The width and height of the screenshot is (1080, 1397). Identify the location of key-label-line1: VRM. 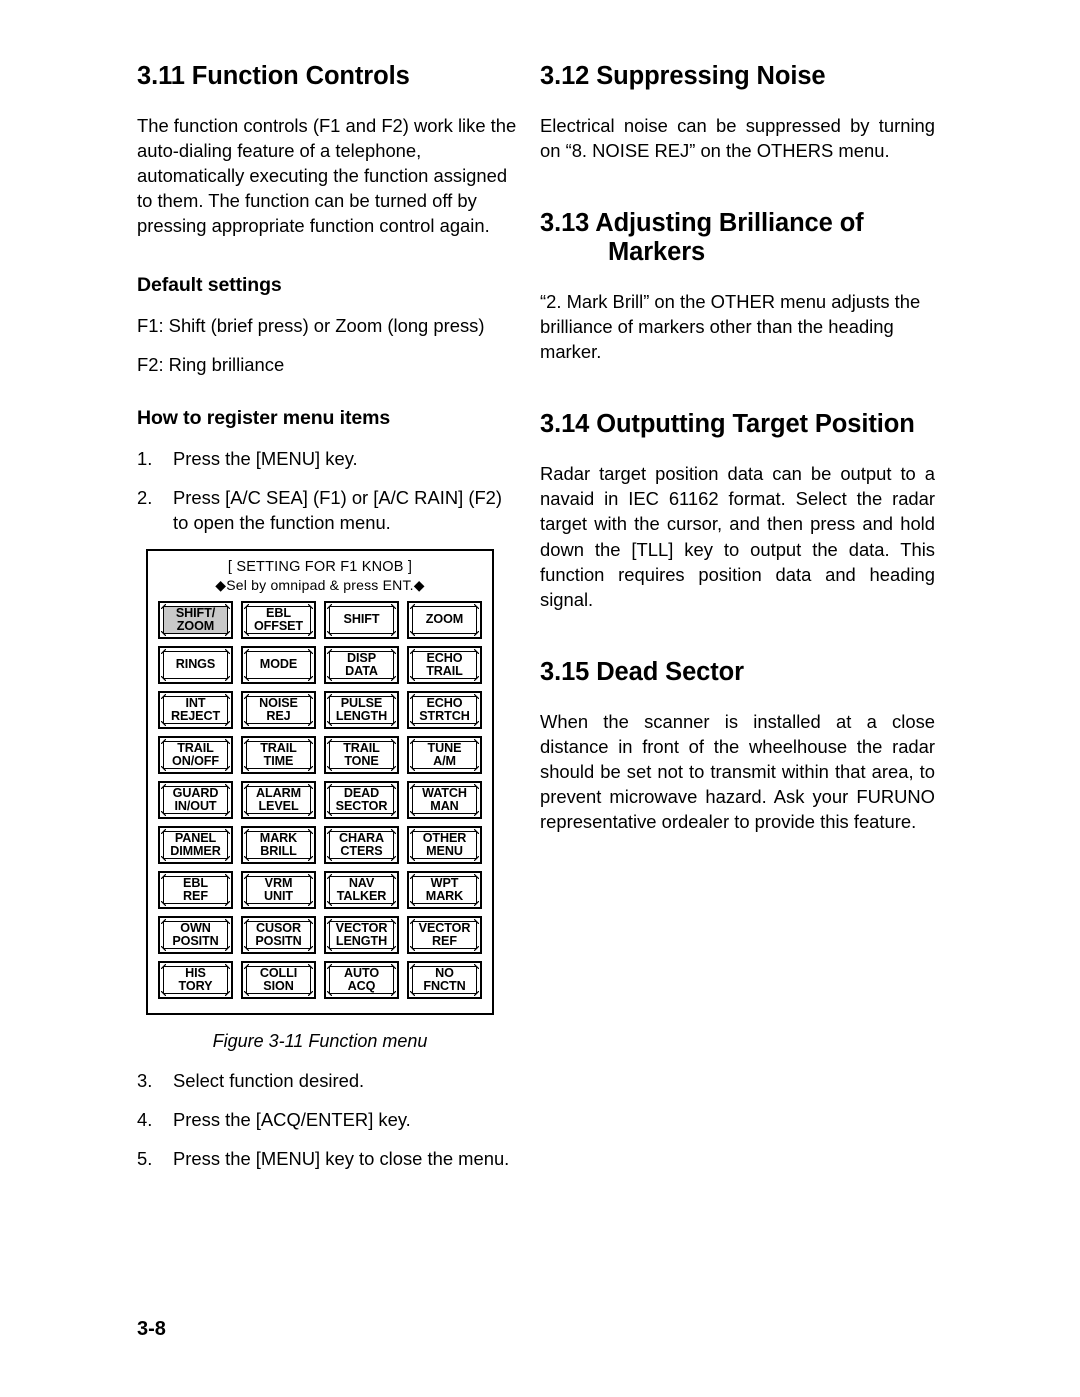
(278, 882).